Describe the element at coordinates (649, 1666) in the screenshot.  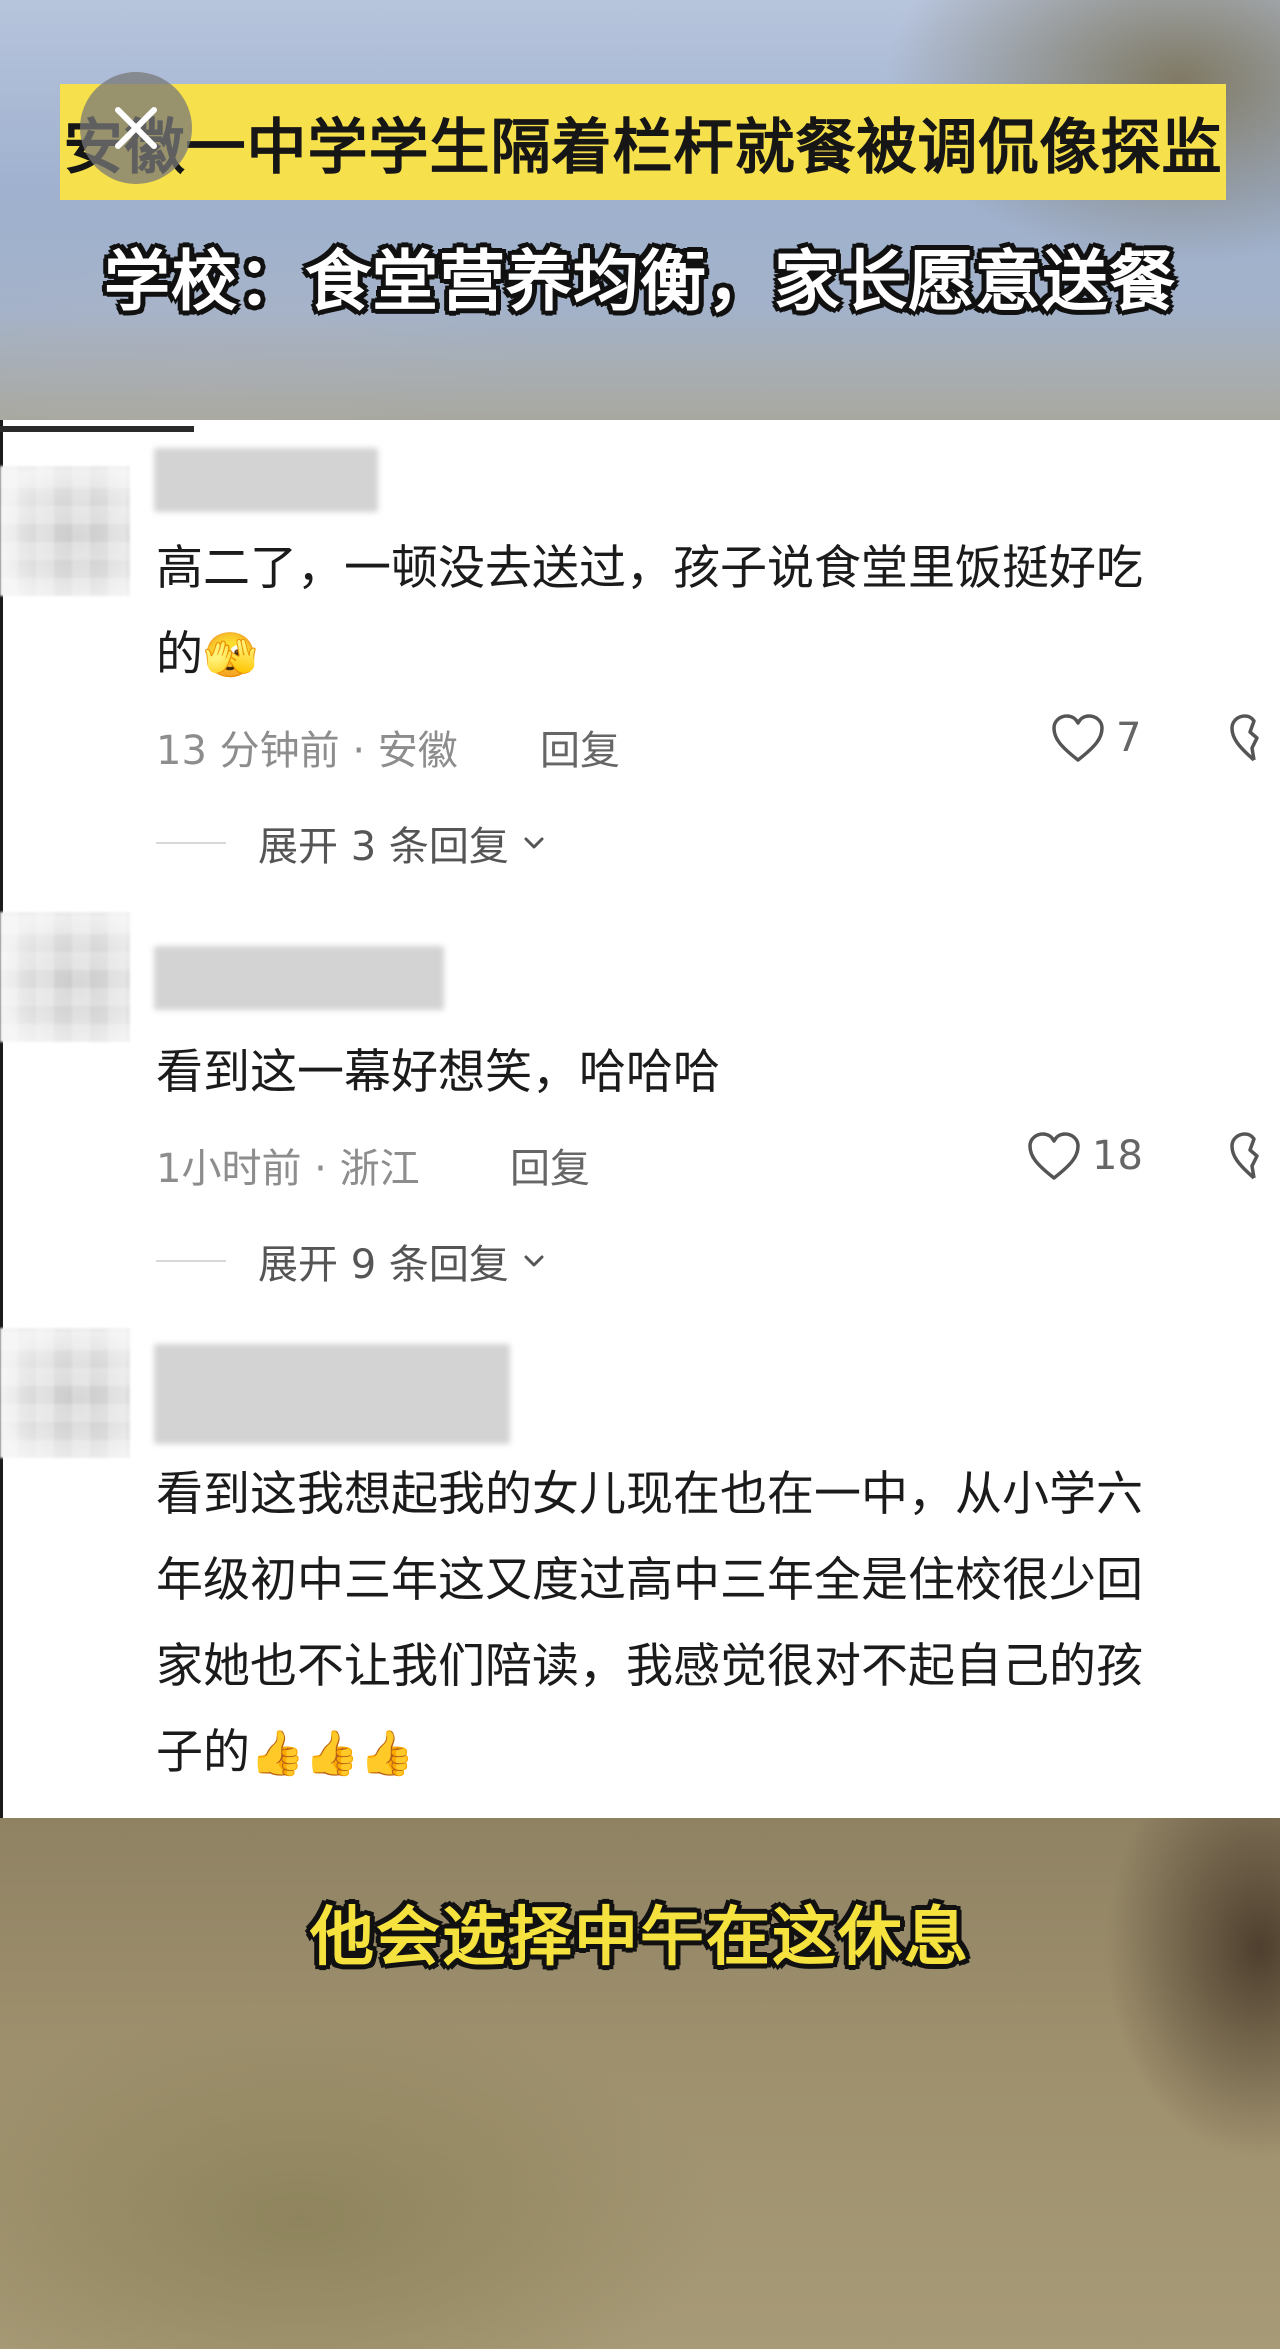
I see `comment-line: 家她也不让我们陪读，我感觉很对不起自己的孩` at that location.